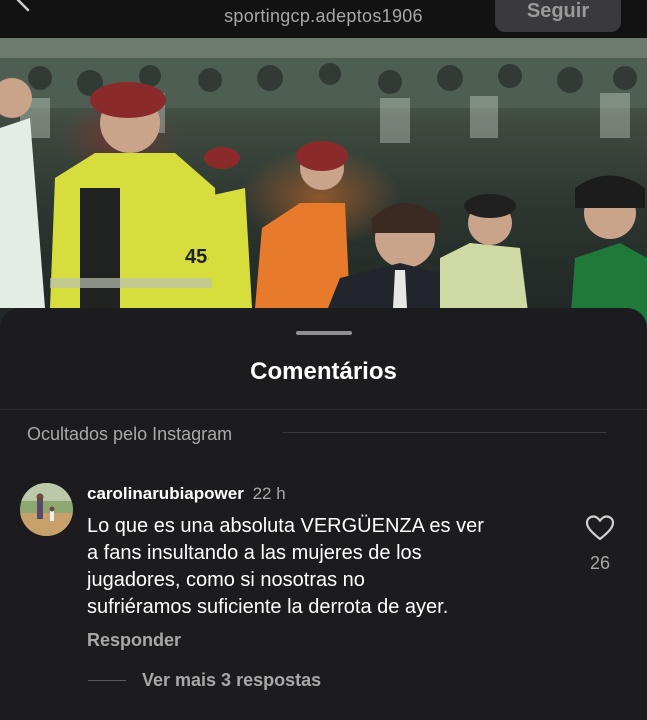 This screenshot has height=720, width=647. Describe the element at coordinates (165, 493) in the screenshot. I see `comment-username: carolinarubiapower` at that location.